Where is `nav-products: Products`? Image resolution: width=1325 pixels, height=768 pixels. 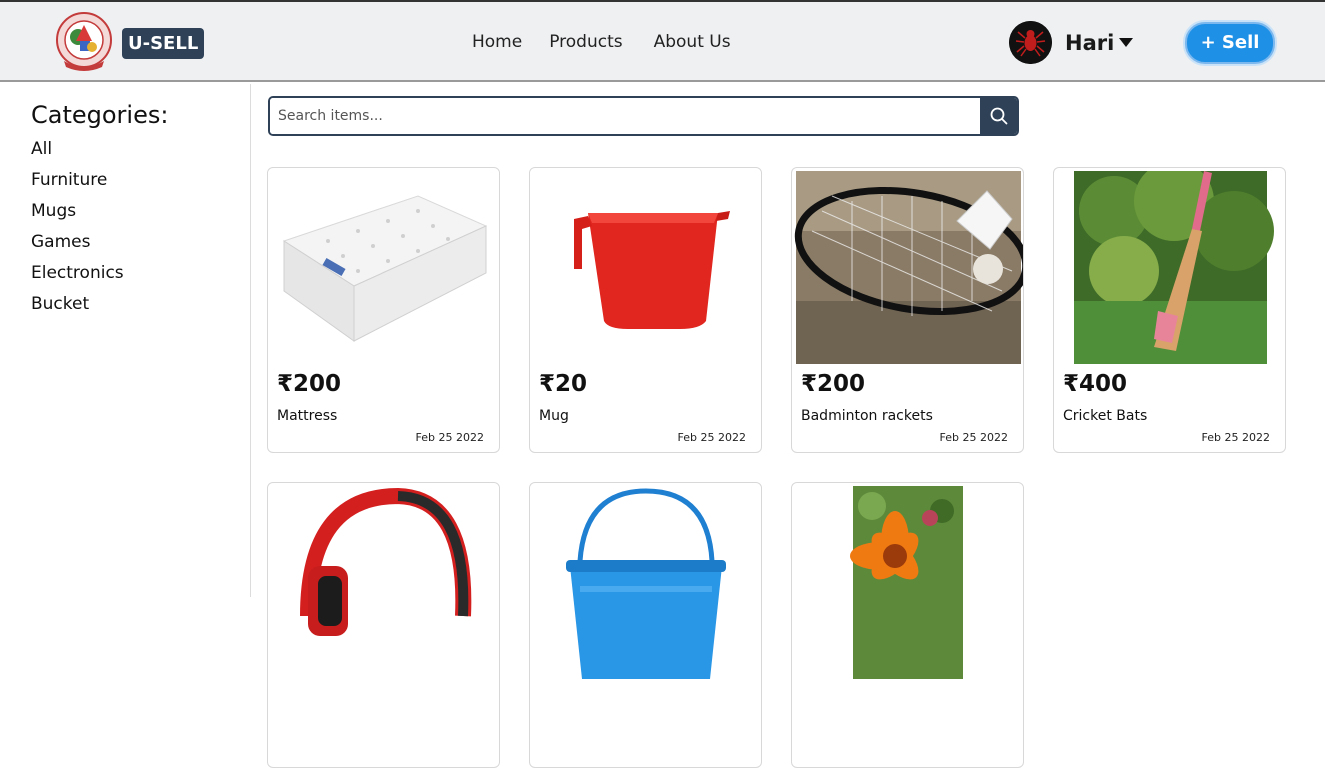
nav-products: Products is located at coordinates (585, 42).